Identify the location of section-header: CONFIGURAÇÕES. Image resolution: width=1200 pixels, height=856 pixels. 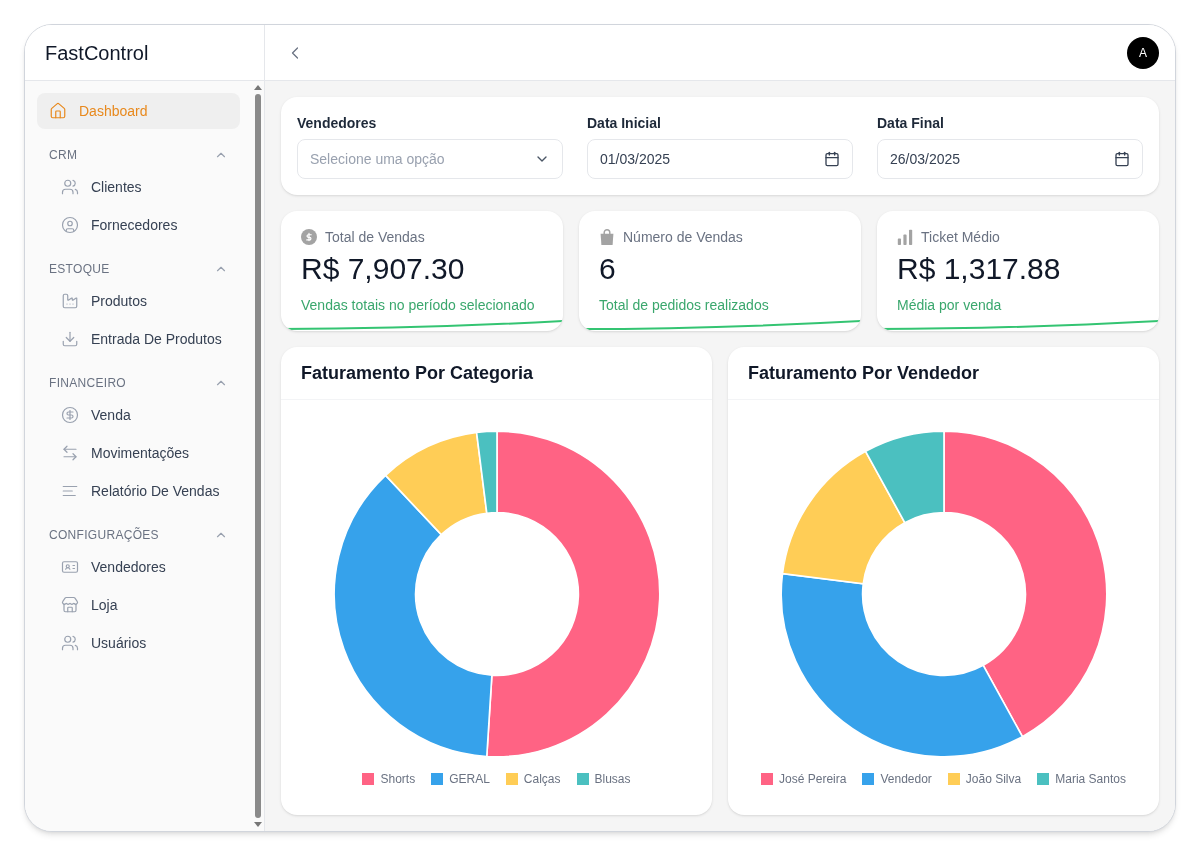
(138, 529).